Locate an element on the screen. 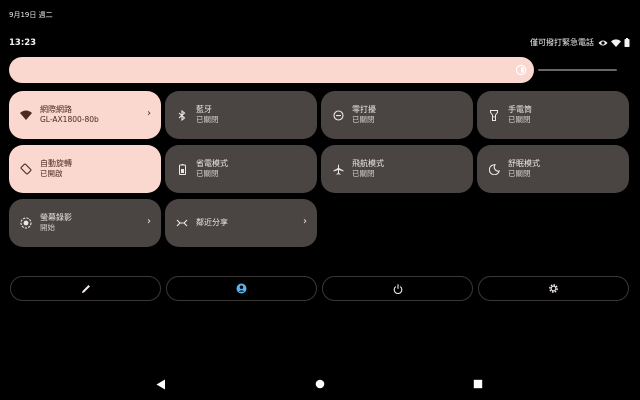 Image resolution: width=640 pixels, height=400 pixels. status-right: 僅可撥打緊急電話 is located at coordinates (580, 42).